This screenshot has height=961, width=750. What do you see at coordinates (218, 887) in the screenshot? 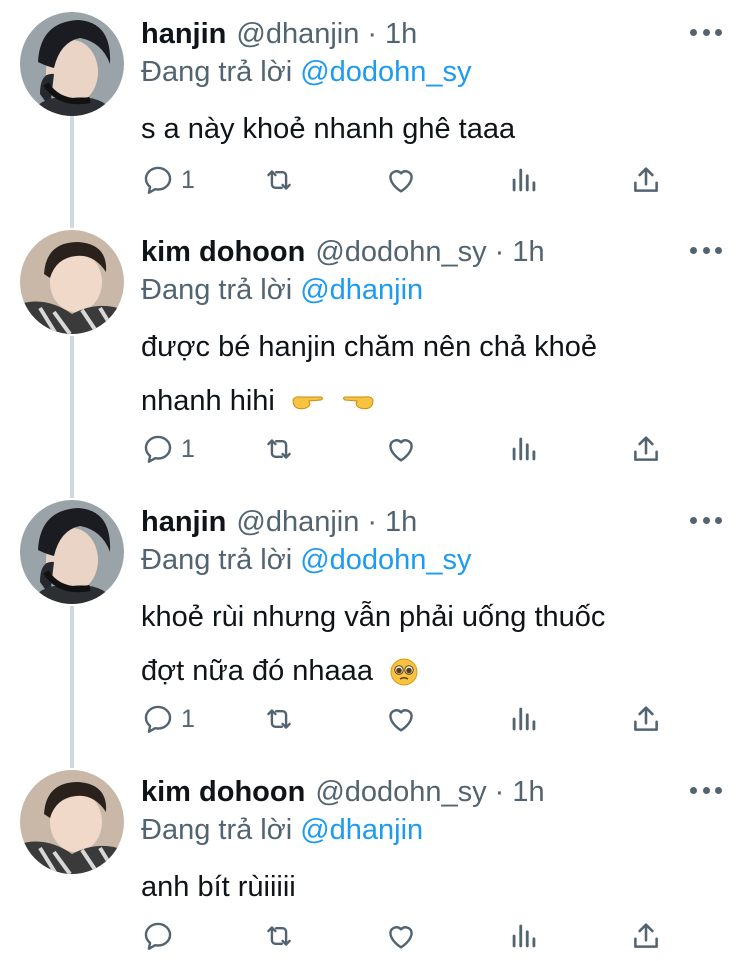
I see `tweet-text-line: anh bít rùiiiii` at bounding box center [218, 887].